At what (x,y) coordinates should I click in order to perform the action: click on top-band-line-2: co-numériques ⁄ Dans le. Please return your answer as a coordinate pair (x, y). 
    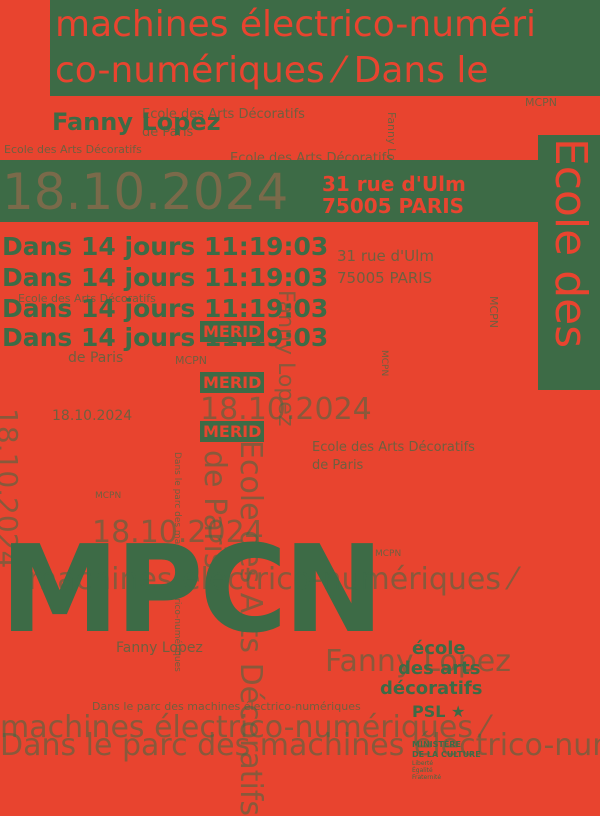
    Looking at the image, I should click on (272, 70).